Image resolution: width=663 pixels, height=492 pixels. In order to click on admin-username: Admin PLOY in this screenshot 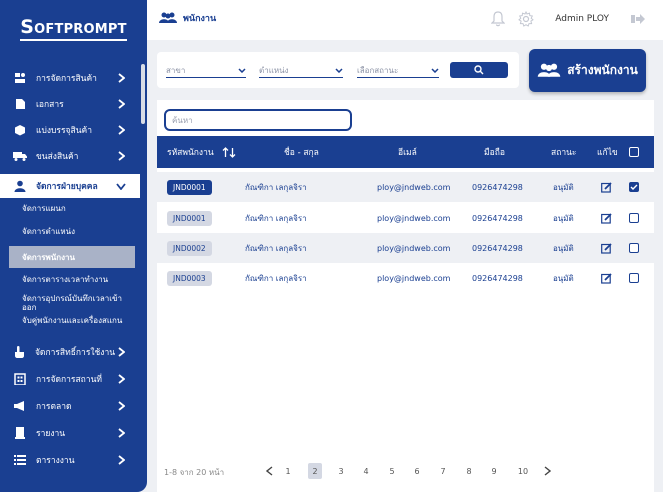, I will do `click(582, 19)`.